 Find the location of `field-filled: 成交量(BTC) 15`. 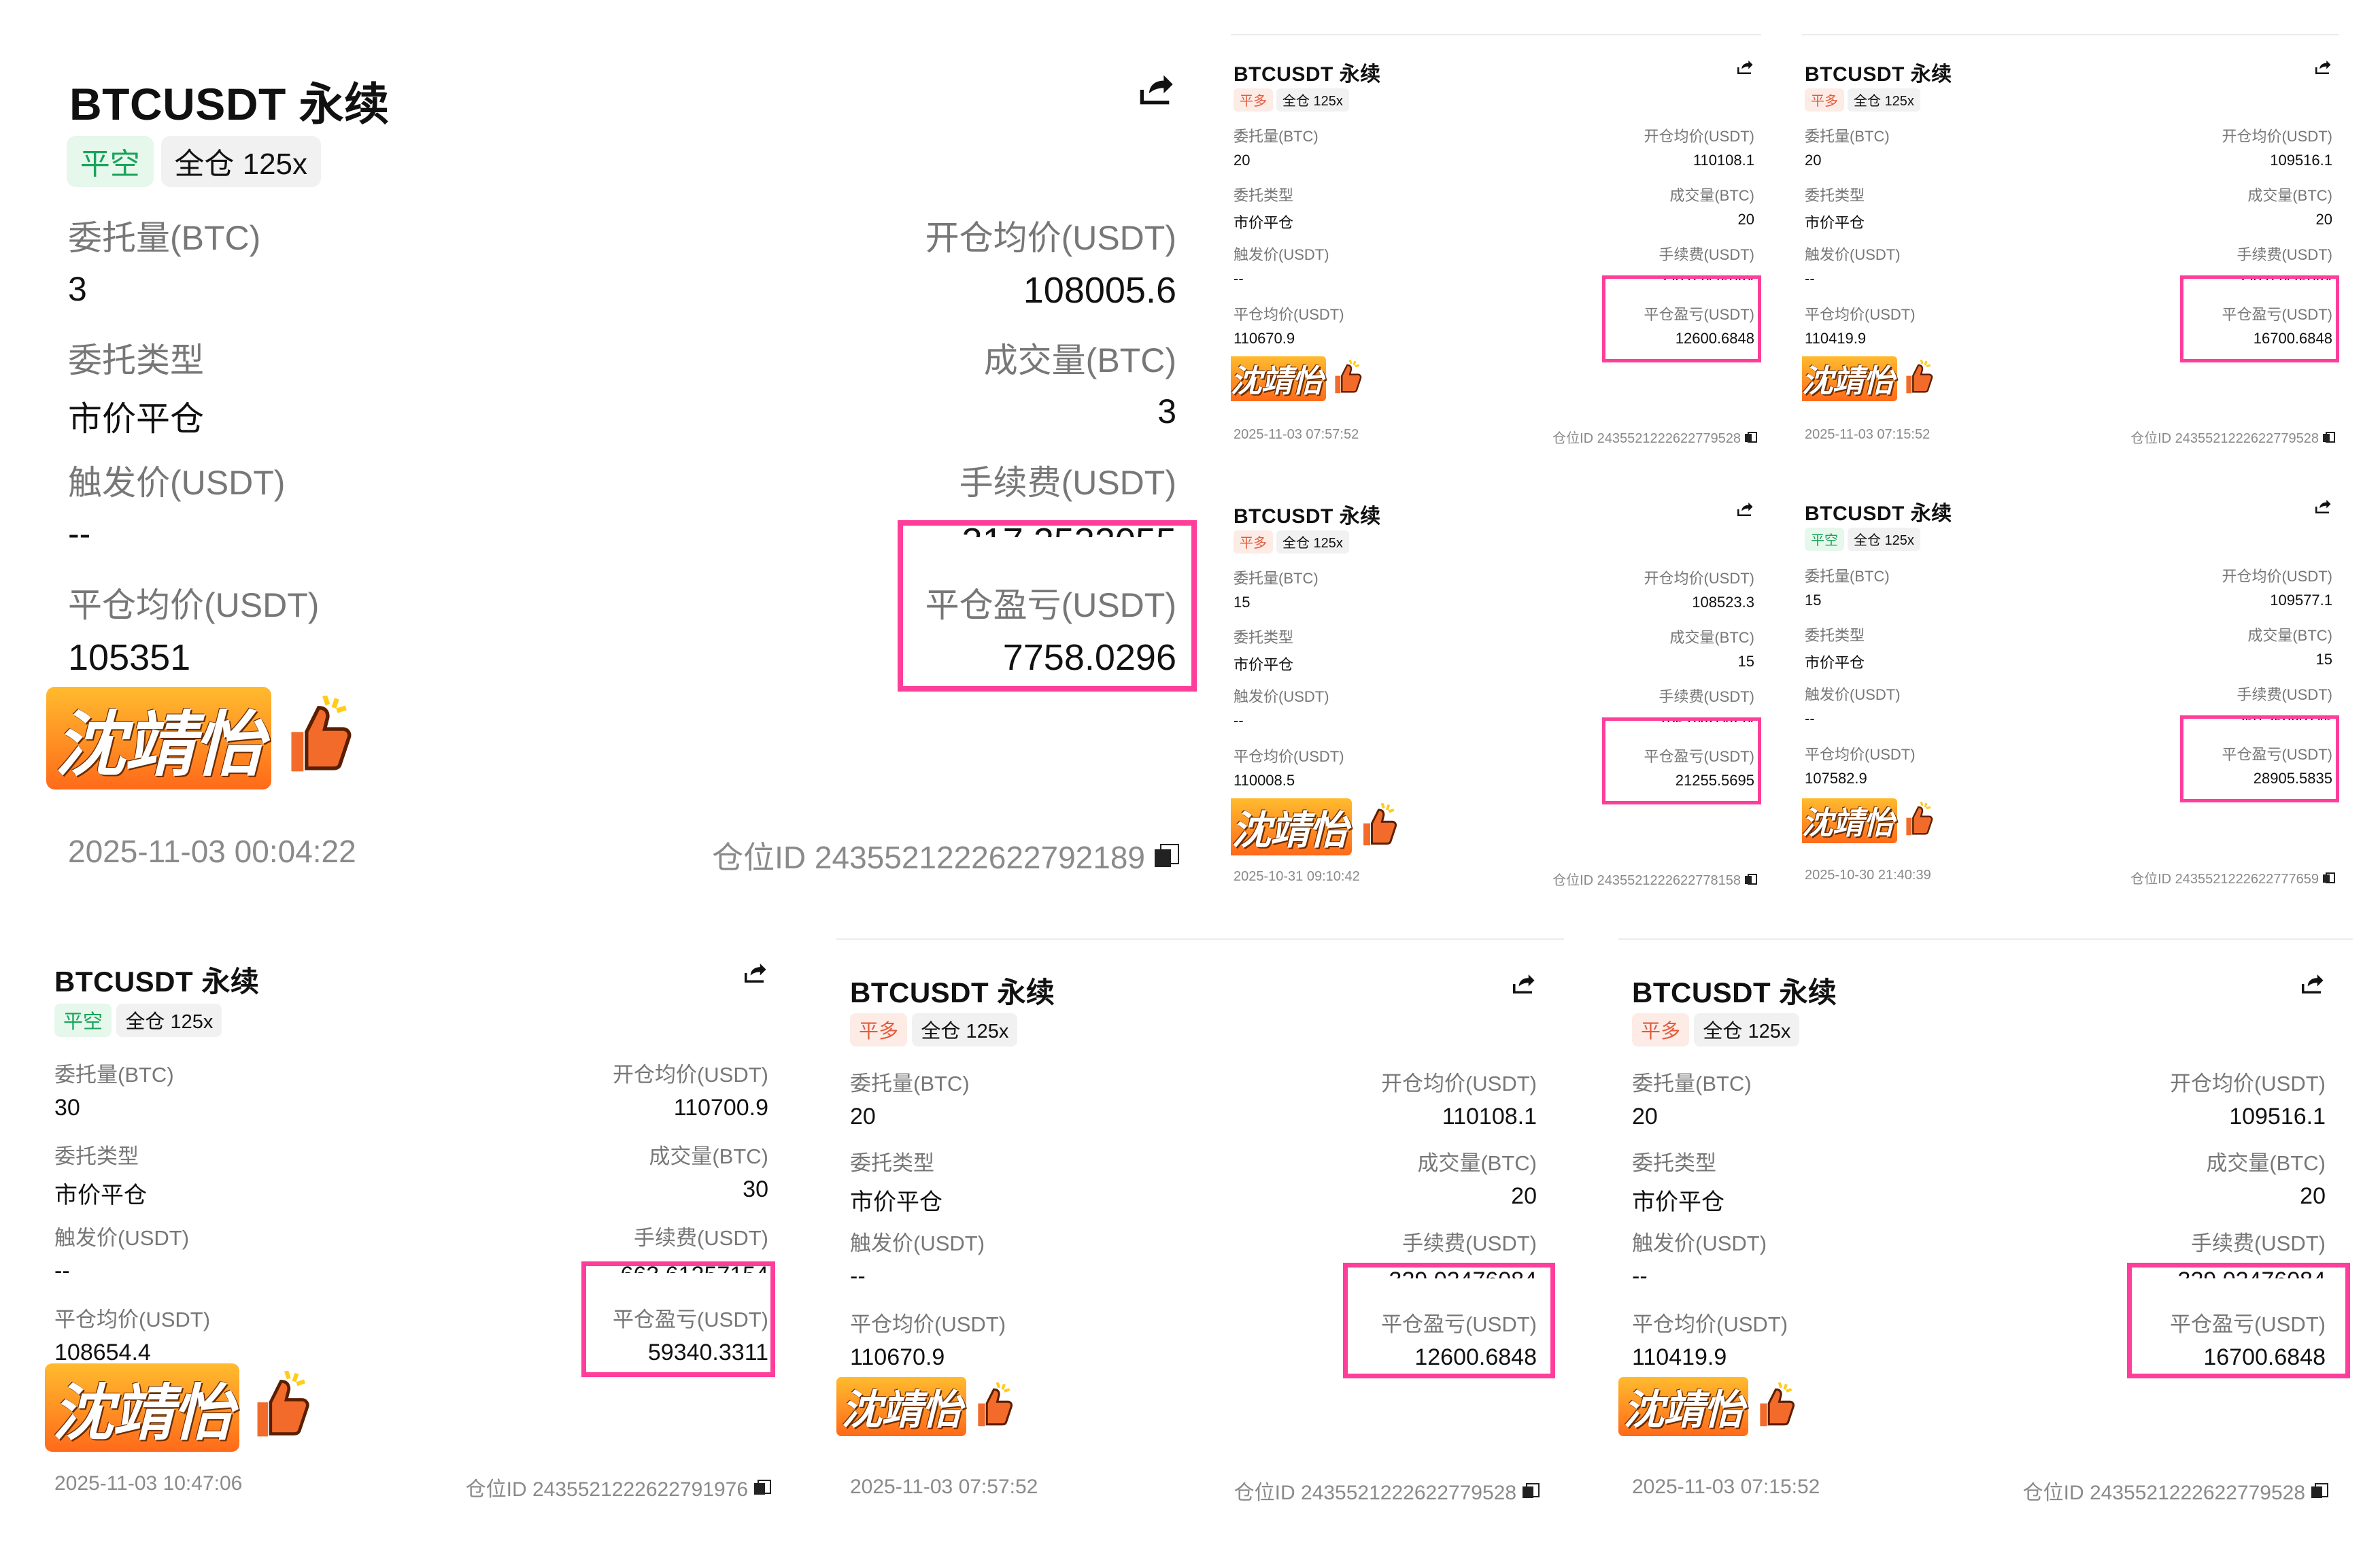

field-filled: 成交量(BTC) 15 is located at coordinates (2289, 646).